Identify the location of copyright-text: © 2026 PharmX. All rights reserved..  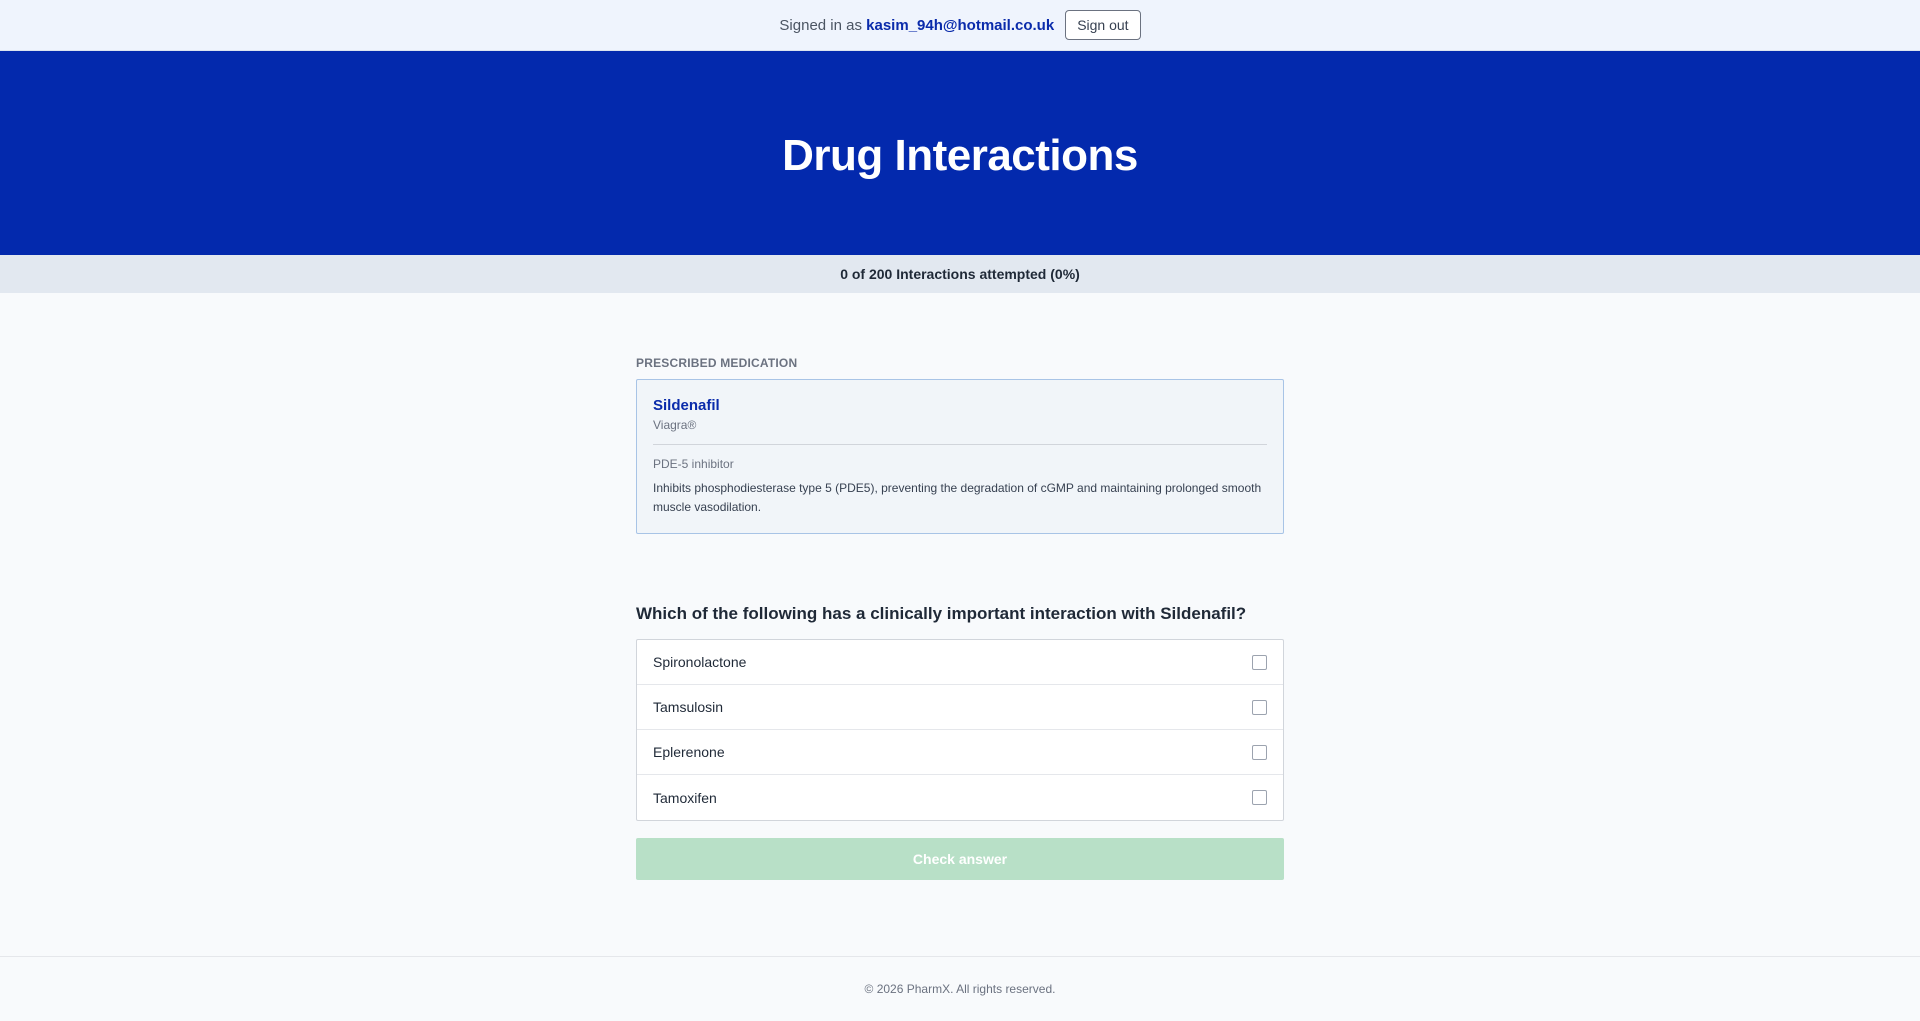
(960, 989).